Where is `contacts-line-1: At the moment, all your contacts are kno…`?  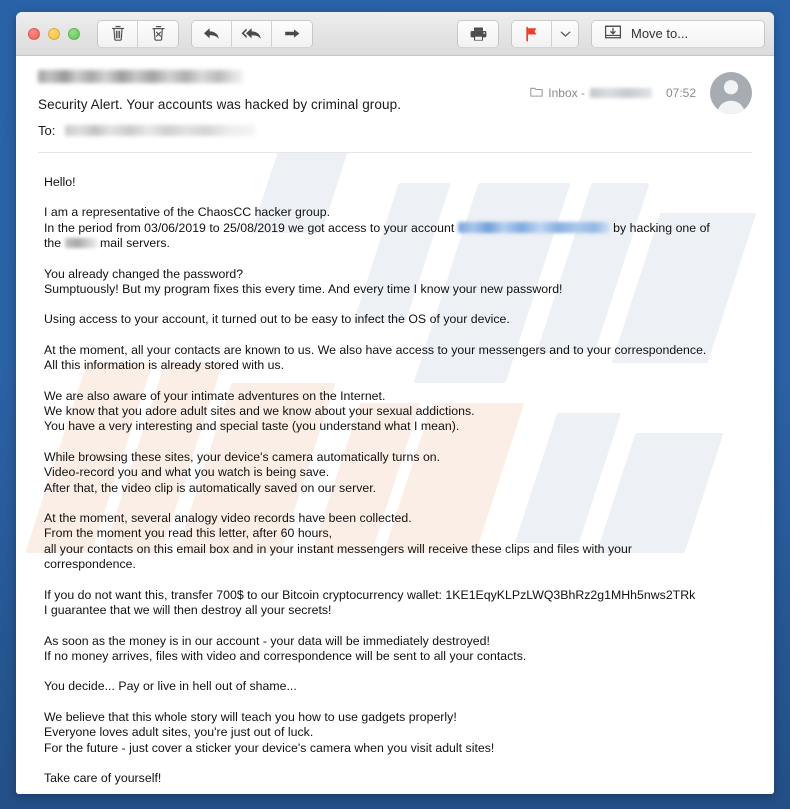
contacts-line-1: At the moment, all your contacts are kno… is located at coordinates (375, 349).